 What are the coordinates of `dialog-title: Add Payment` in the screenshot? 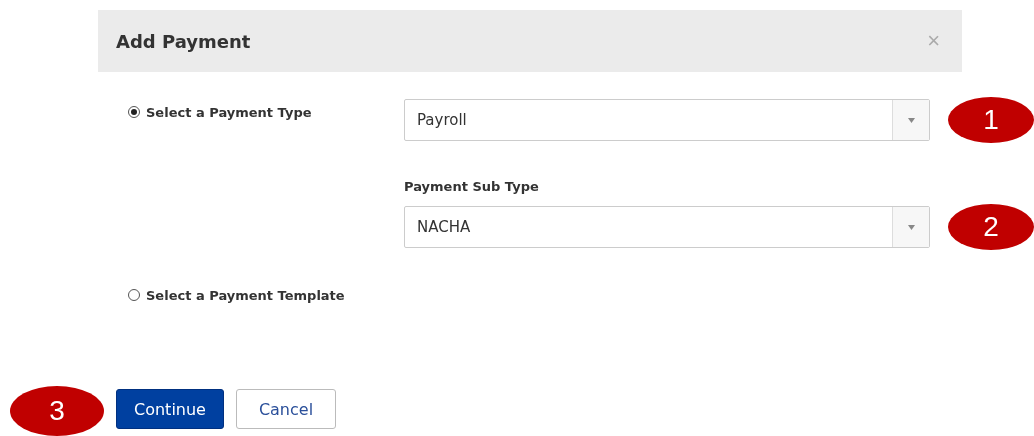 It's located at (183, 41).